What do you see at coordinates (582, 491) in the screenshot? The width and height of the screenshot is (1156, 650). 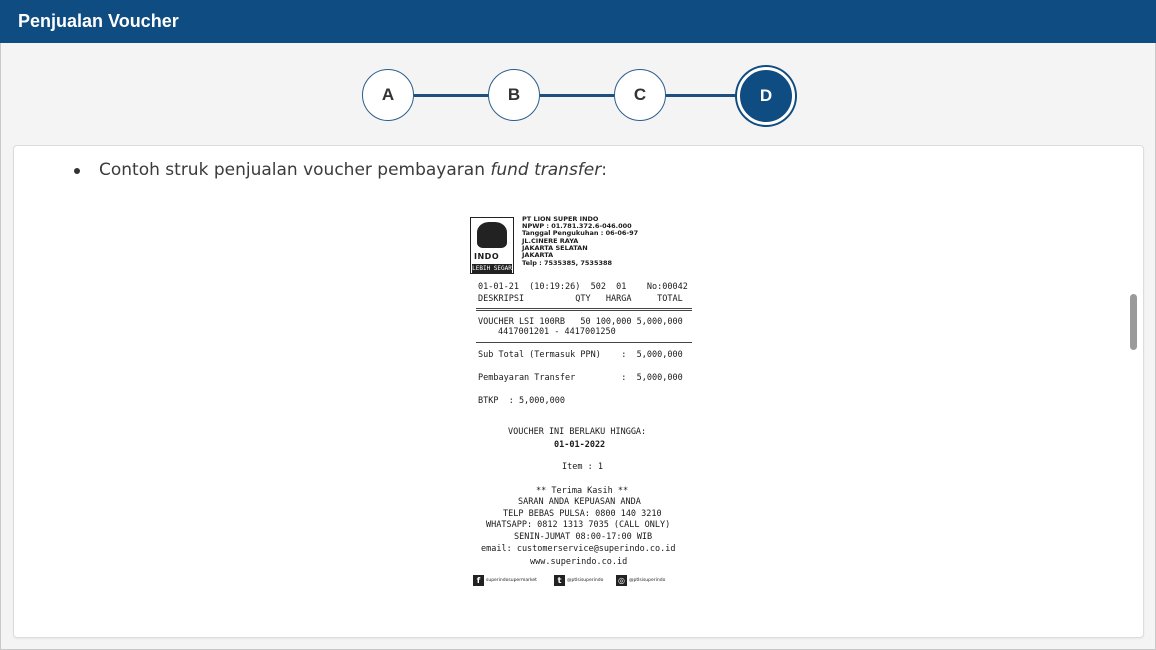 I see `receipt-thanks: ** Terima Kasih **` at bounding box center [582, 491].